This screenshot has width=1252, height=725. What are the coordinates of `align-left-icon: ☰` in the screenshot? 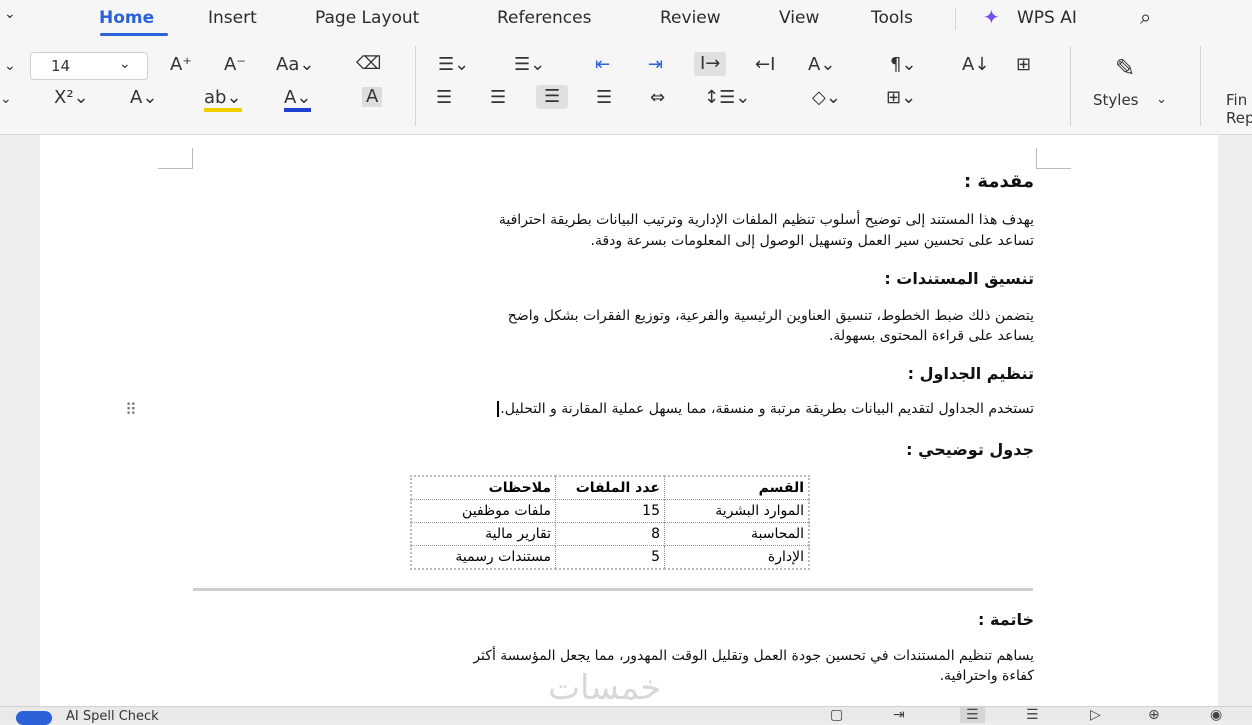 It's located at (444, 98).